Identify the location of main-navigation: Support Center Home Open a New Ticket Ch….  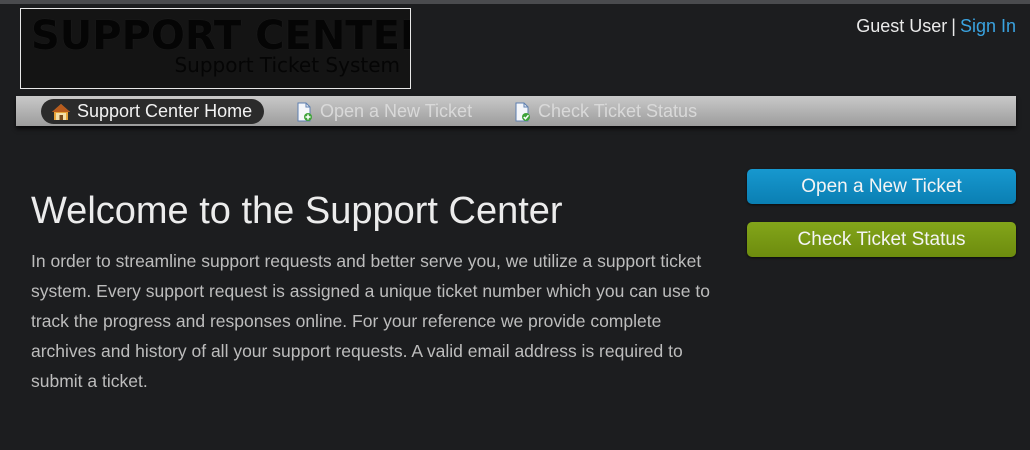
(516, 111).